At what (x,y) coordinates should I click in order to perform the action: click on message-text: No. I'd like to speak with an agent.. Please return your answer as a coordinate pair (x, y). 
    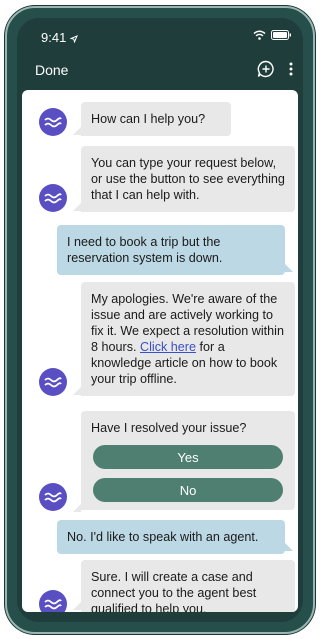
    Looking at the image, I should click on (163, 537).